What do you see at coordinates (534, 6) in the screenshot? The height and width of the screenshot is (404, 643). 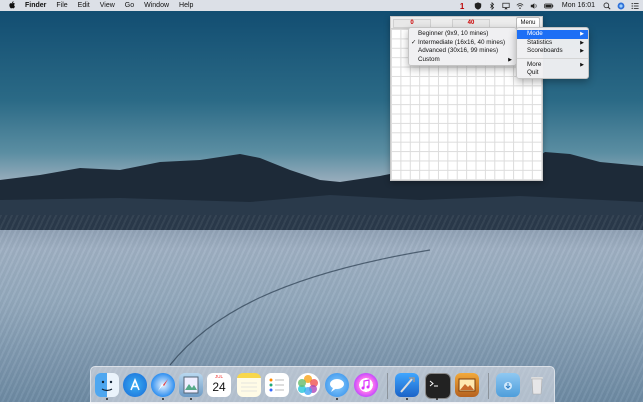 I see `volume-icon` at bounding box center [534, 6].